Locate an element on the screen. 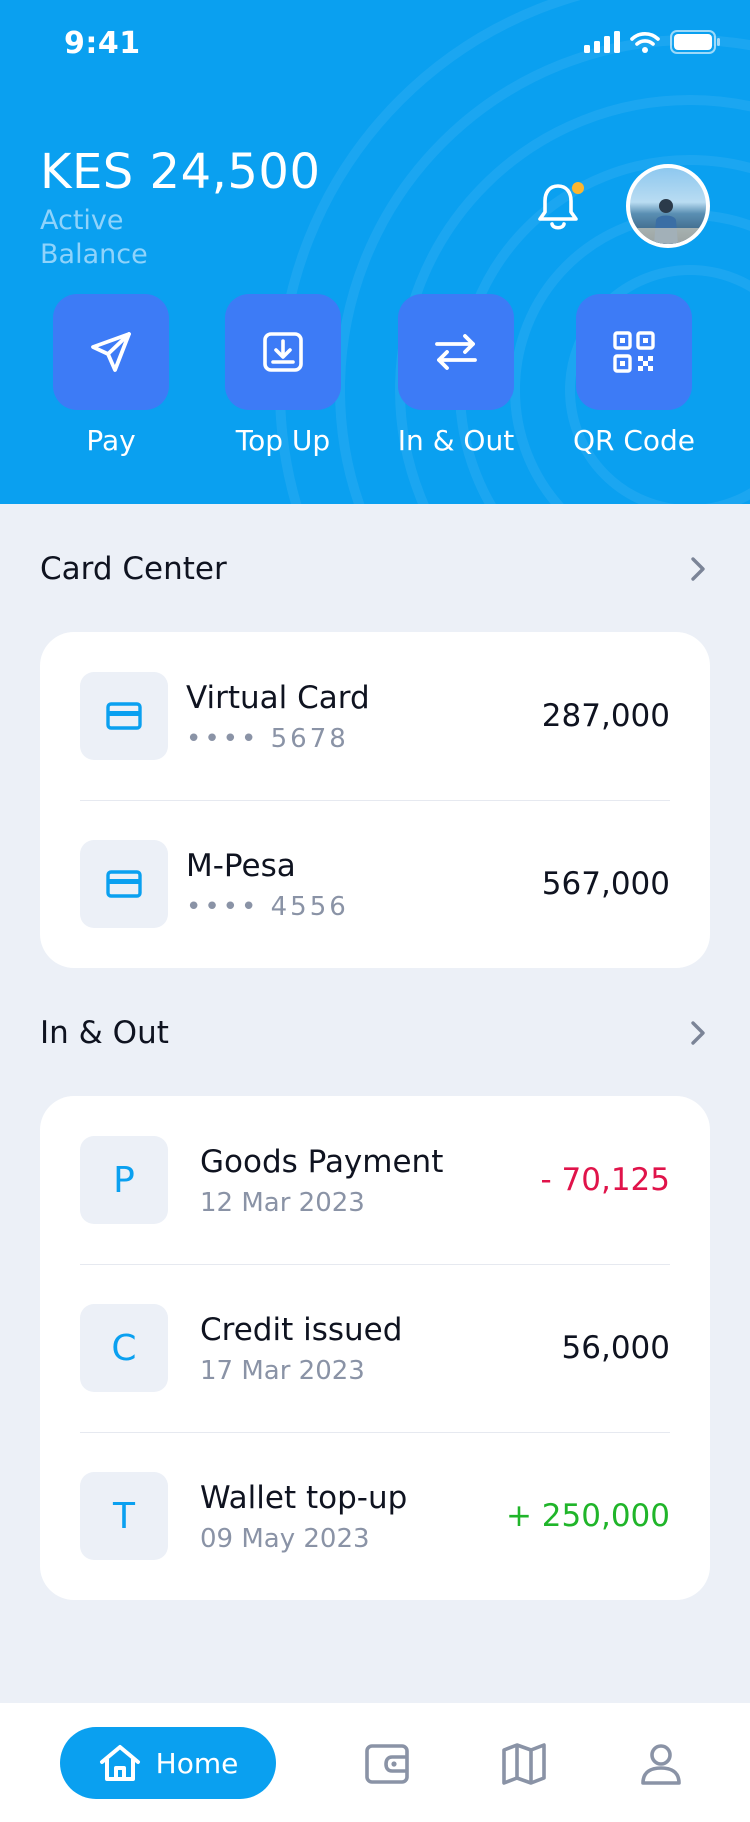  avatar is located at coordinates (668, 206).